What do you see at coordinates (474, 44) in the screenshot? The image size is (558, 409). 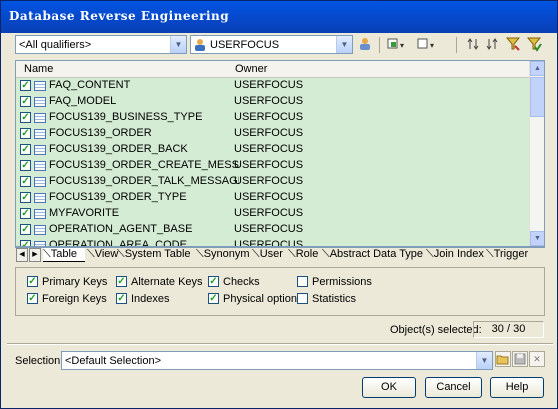 I see `move-up-icon` at bounding box center [474, 44].